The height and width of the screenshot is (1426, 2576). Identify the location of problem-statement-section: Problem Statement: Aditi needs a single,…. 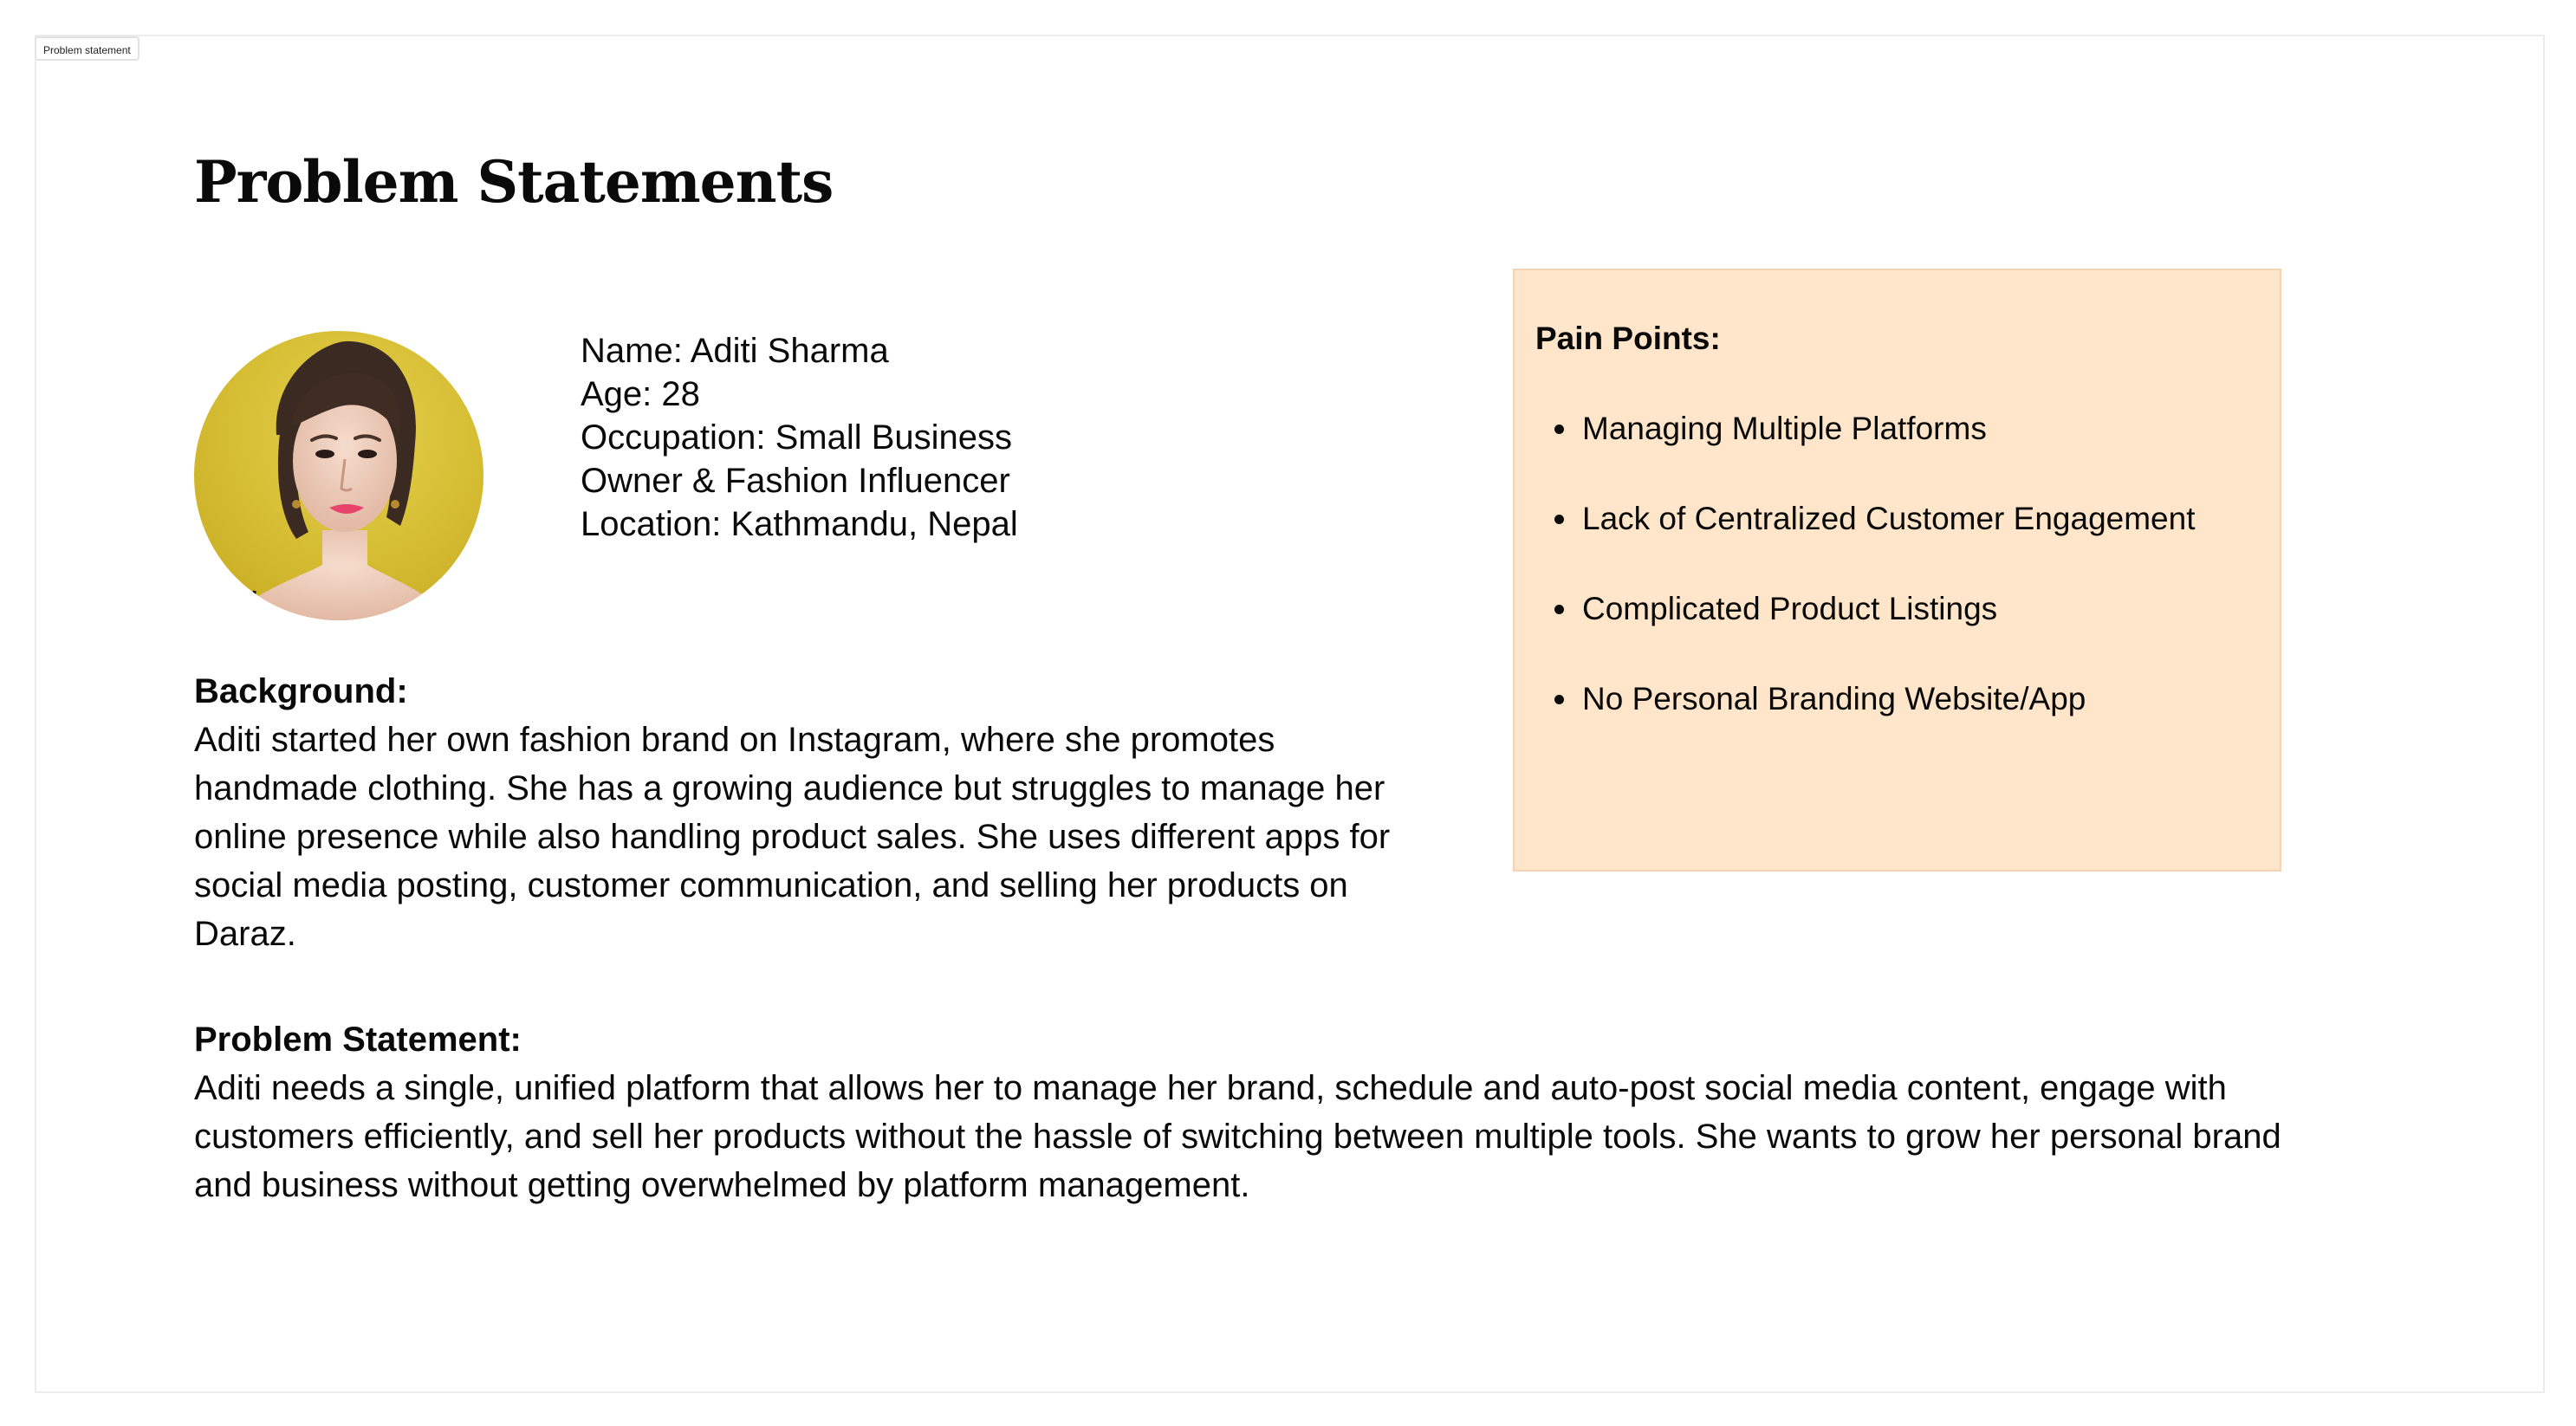
(1251, 1112).